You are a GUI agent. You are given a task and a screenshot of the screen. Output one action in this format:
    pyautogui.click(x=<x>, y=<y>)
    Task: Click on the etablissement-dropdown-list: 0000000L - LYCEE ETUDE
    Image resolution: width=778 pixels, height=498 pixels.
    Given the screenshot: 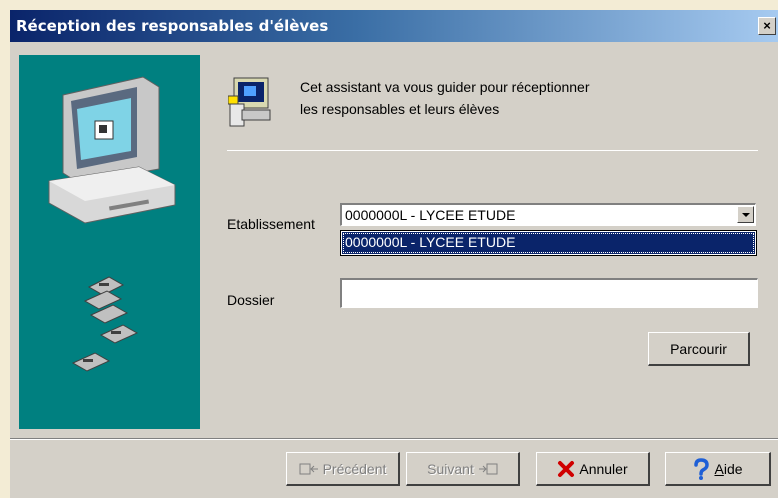 What is the action you would take?
    pyautogui.click(x=548, y=243)
    